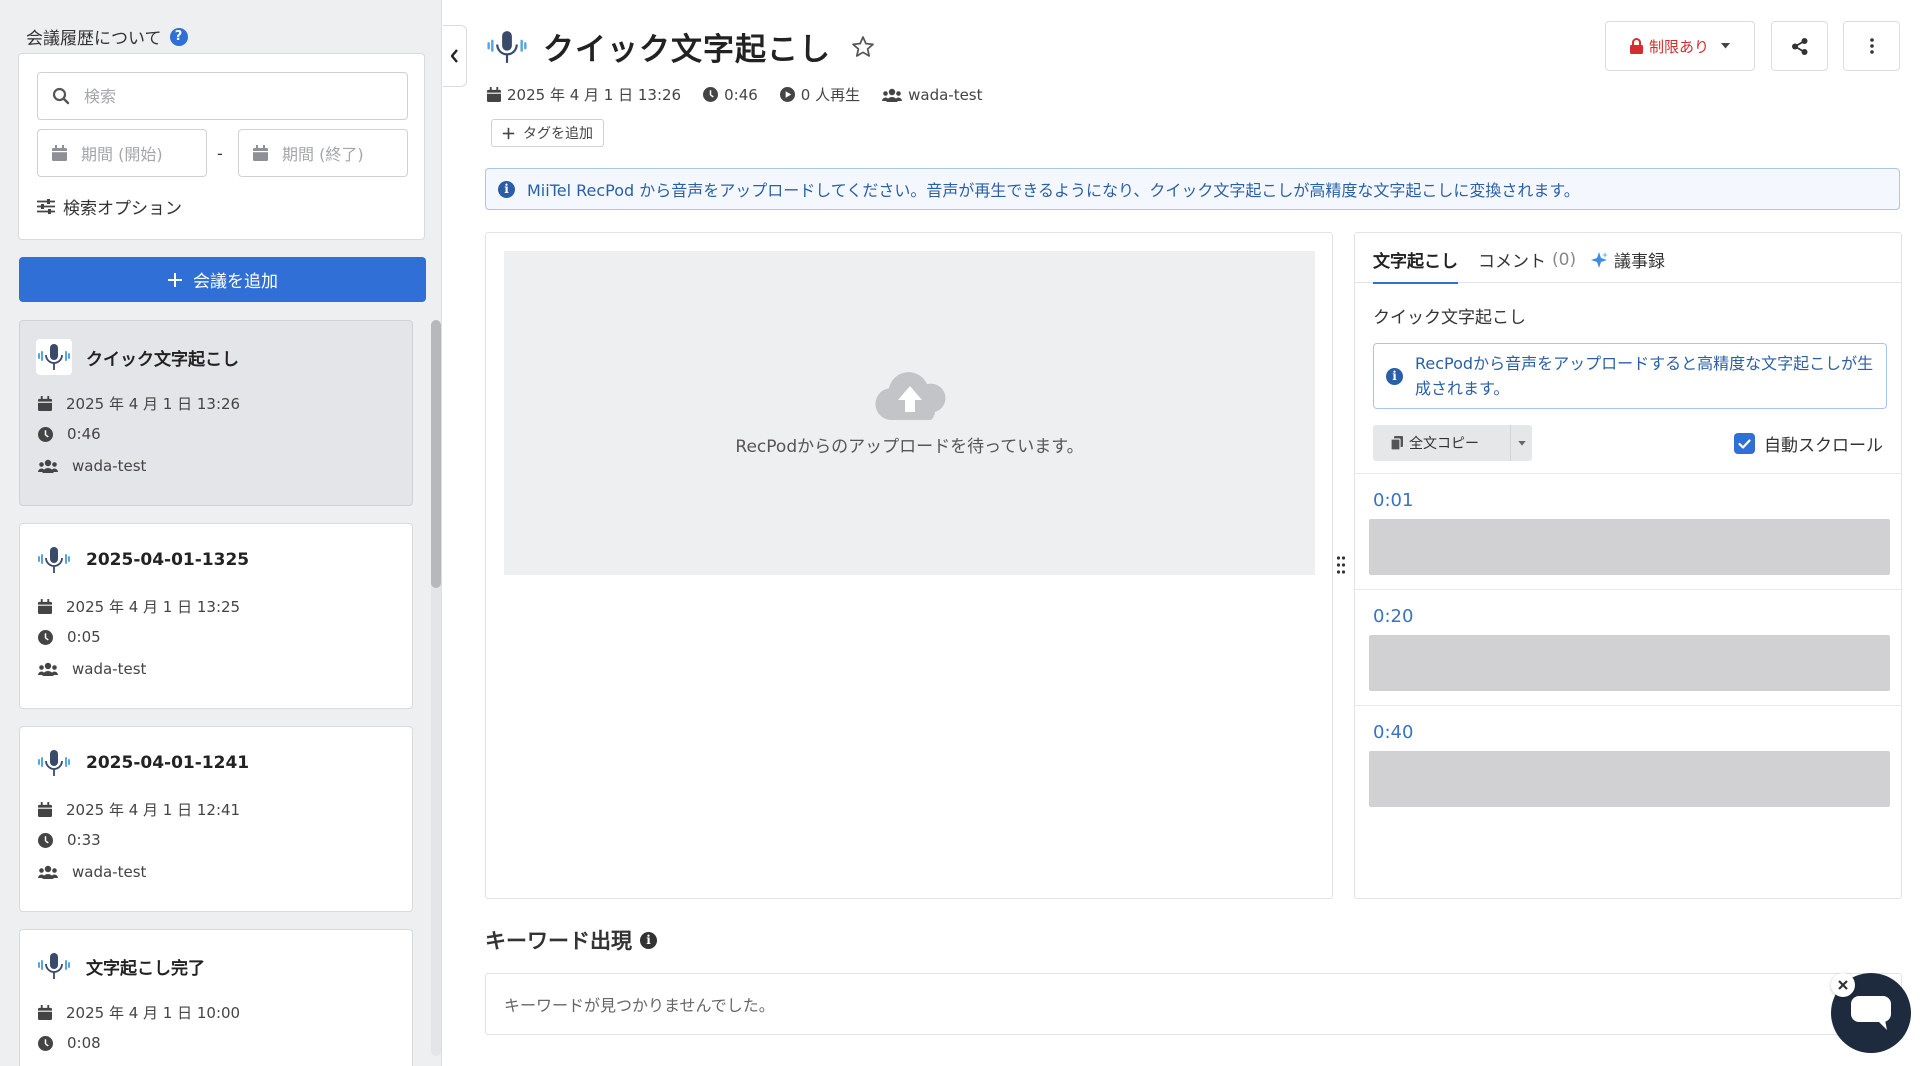 The width and height of the screenshot is (1920, 1066). What do you see at coordinates (94, 39) in the screenshot?
I see `sidebar-title: 会議履歴について` at bounding box center [94, 39].